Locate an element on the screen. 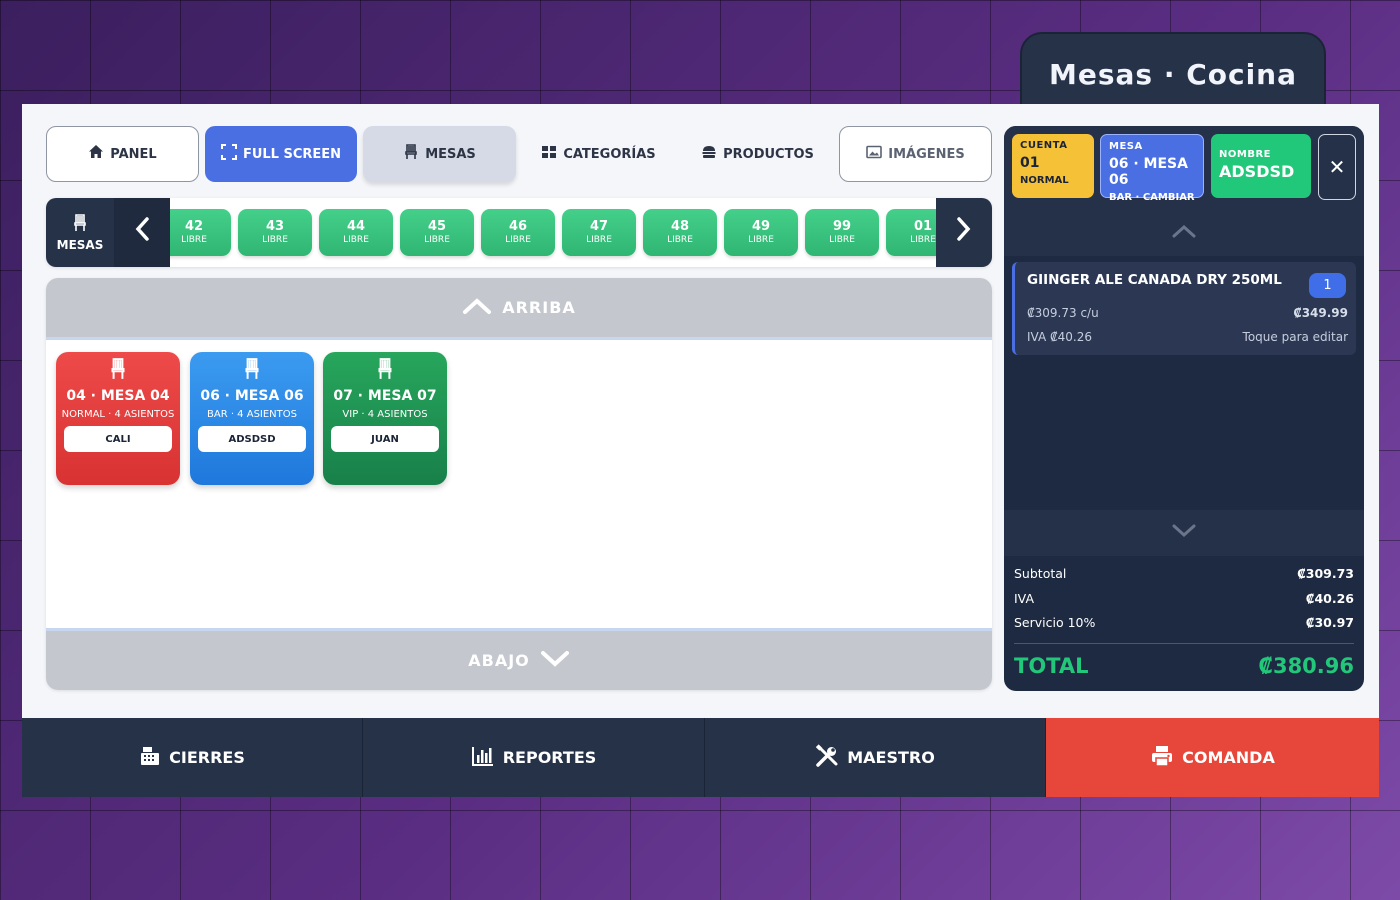 The image size is (1400, 900). comanda-button: COMANDA is located at coordinates (1212, 757).